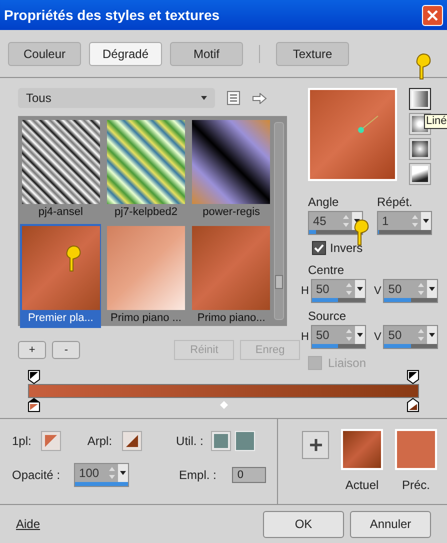 This screenshot has height=543, width=447. Describe the element at coordinates (112, 15) in the screenshot. I see `window-title: Propriétés des styles et textures` at that location.